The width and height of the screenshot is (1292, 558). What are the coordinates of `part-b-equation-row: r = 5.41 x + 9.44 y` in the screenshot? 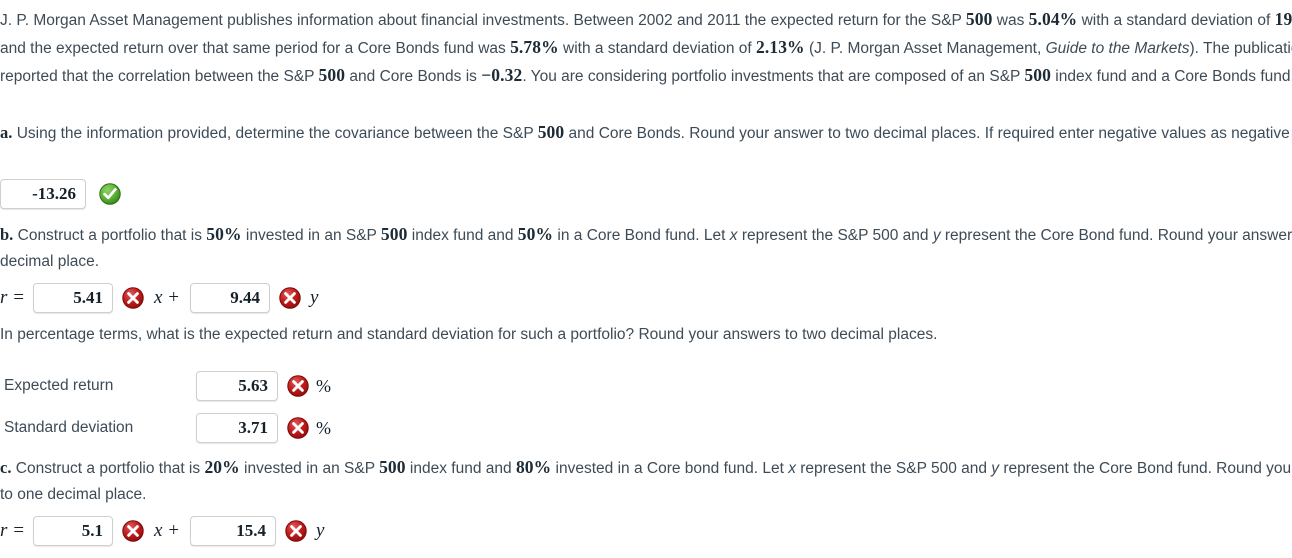 It's located at (159, 298).